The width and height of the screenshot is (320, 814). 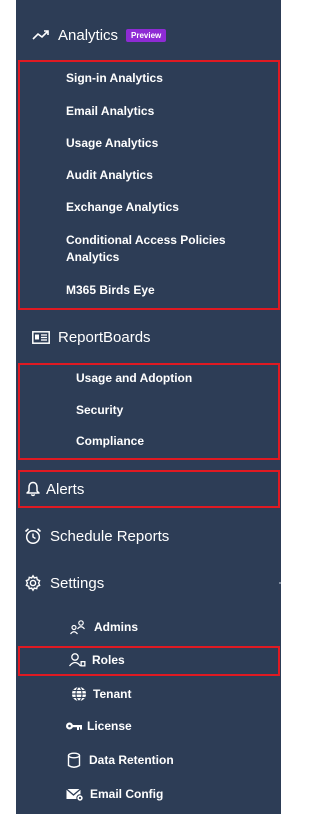 What do you see at coordinates (148, 378) in the screenshot?
I see `sidebar-item-usage-and-adoption: Usage and Adoption` at bounding box center [148, 378].